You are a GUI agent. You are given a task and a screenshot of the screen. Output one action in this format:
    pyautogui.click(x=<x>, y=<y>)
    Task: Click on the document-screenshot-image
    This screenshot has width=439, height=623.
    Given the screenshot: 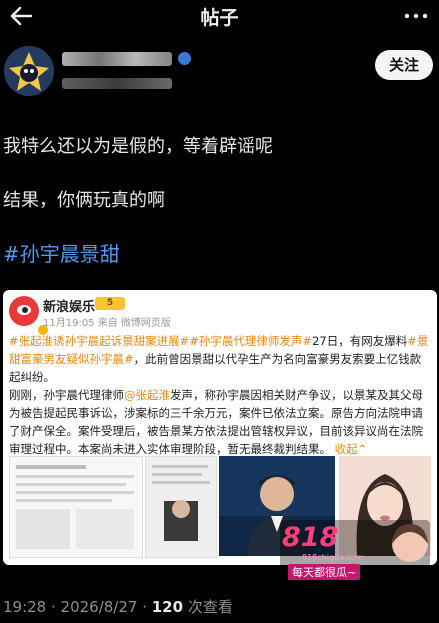 What is the action you would take?
    pyautogui.click(x=76, y=507)
    